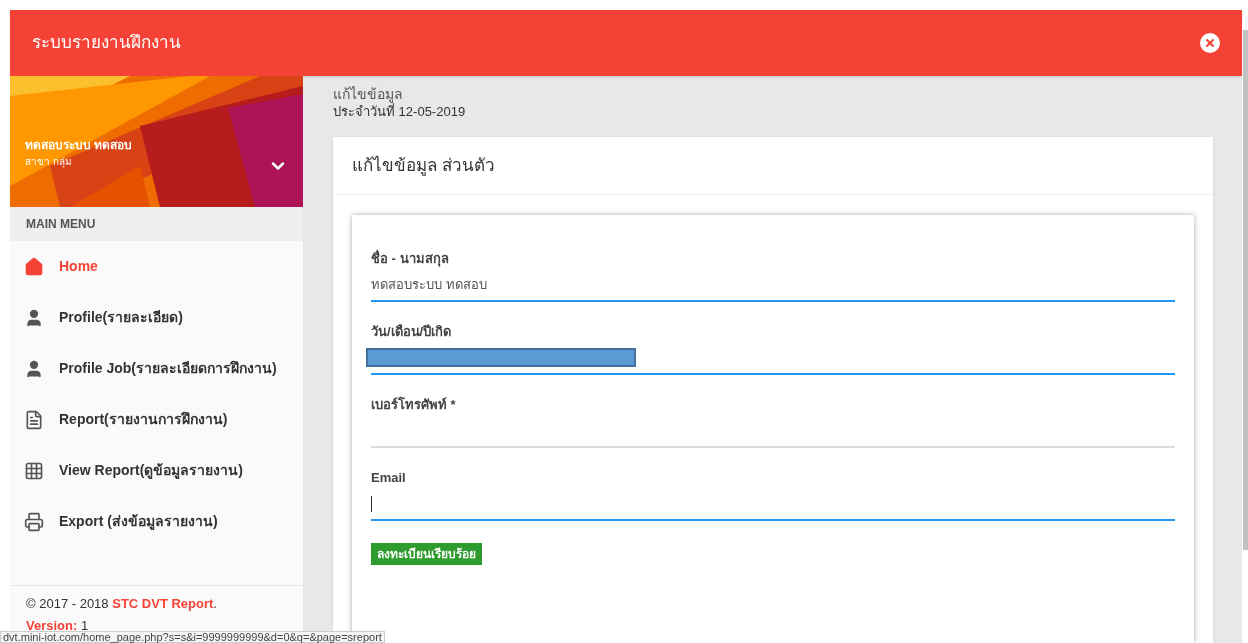  Describe the element at coordinates (106, 43) in the screenshot. I see `app-title: ระบบรายงานฝึกงาน` at that location.